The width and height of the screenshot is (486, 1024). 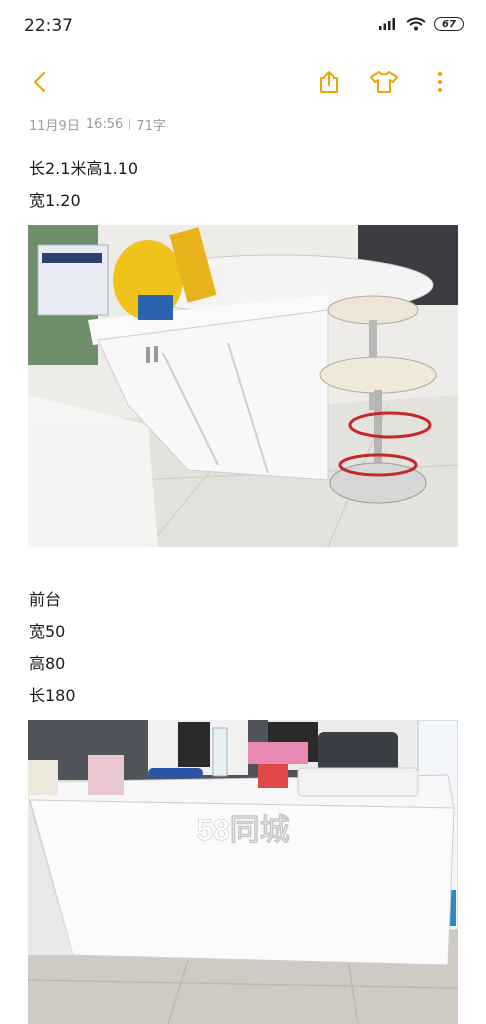 I want to click on back-button, so click(x=40, y=82).